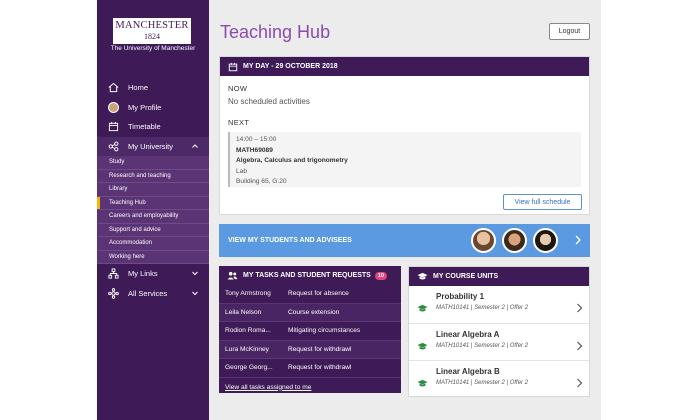 Image resolution: width=700 pixels, height=420 pixels. I want to click on task-request: Course extension, so click(314, 312).